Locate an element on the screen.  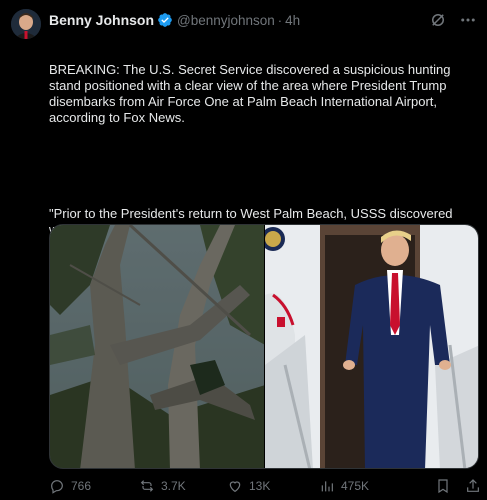
avatar is located at coordinates (26, 24).